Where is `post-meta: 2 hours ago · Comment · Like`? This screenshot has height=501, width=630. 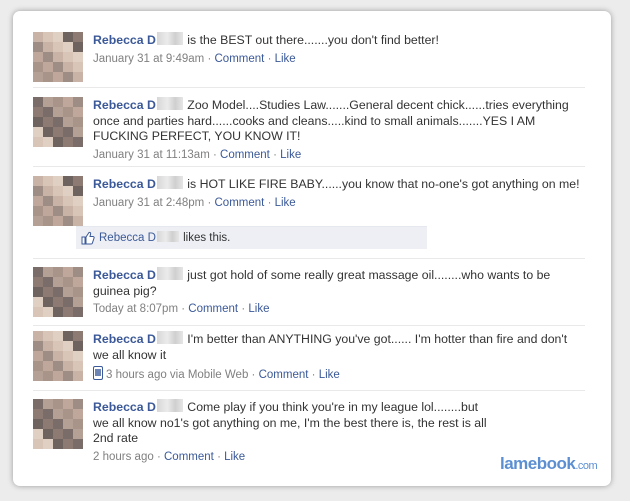
post-meta: 2 hours ago · Comment · Like is located at coordinates (169, 456).